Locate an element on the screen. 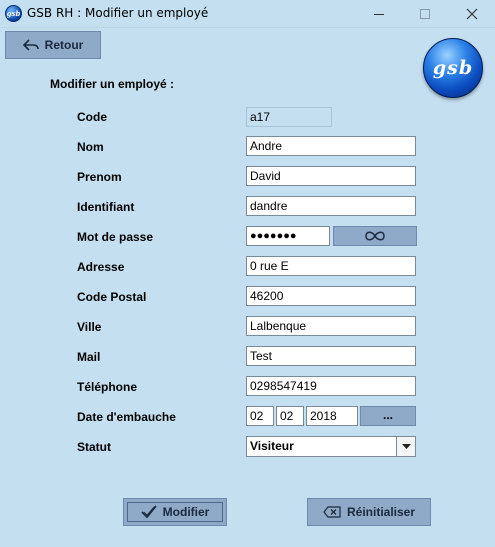  label-prenom: Prenom is located at coordinates (99, 177).